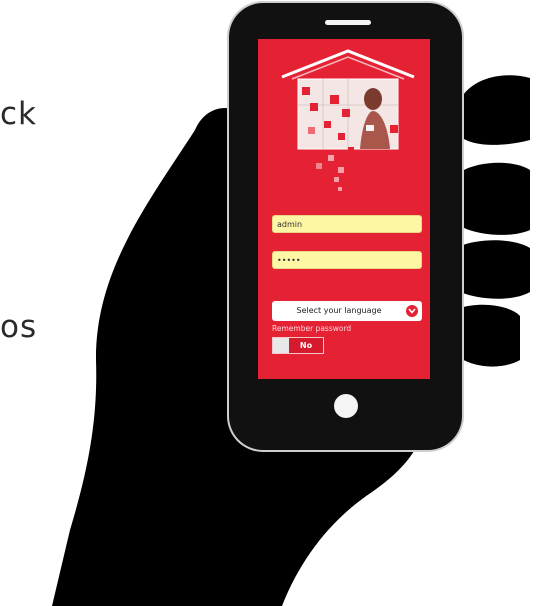  I want to click on username-field: admin, so click(347, 224).